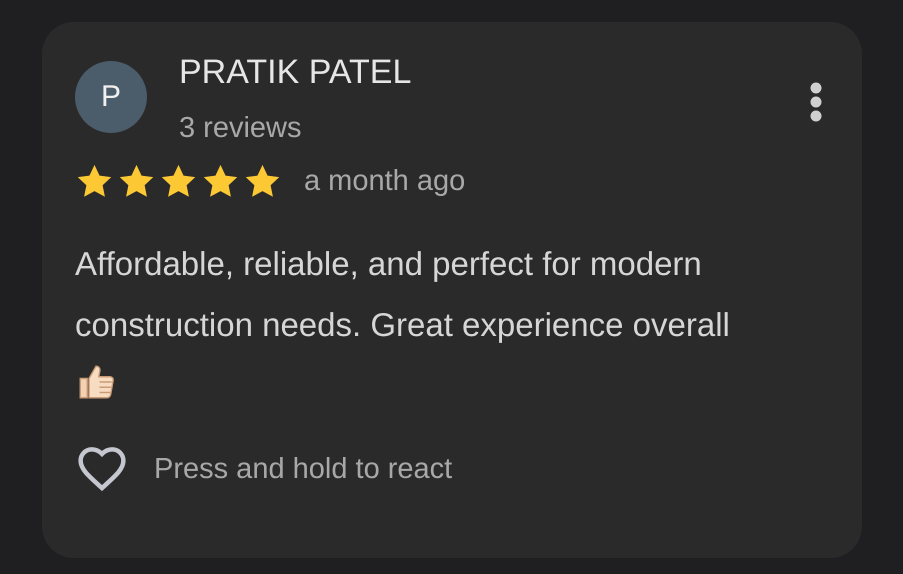 This screenshot has height=574, width=903. I want to click on author-name: PRATIK PATEL, so click(494, 72).